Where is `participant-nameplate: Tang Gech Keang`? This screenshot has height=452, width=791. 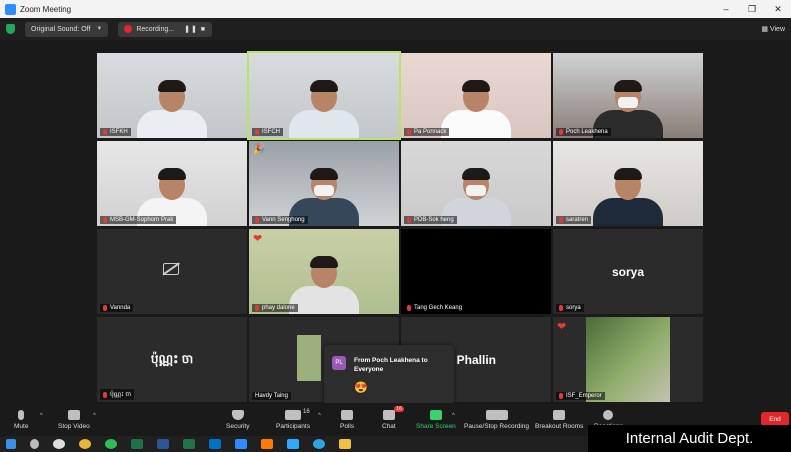
participant-nameplate: Tang Gech Keang is located at coordinates (435, 308).